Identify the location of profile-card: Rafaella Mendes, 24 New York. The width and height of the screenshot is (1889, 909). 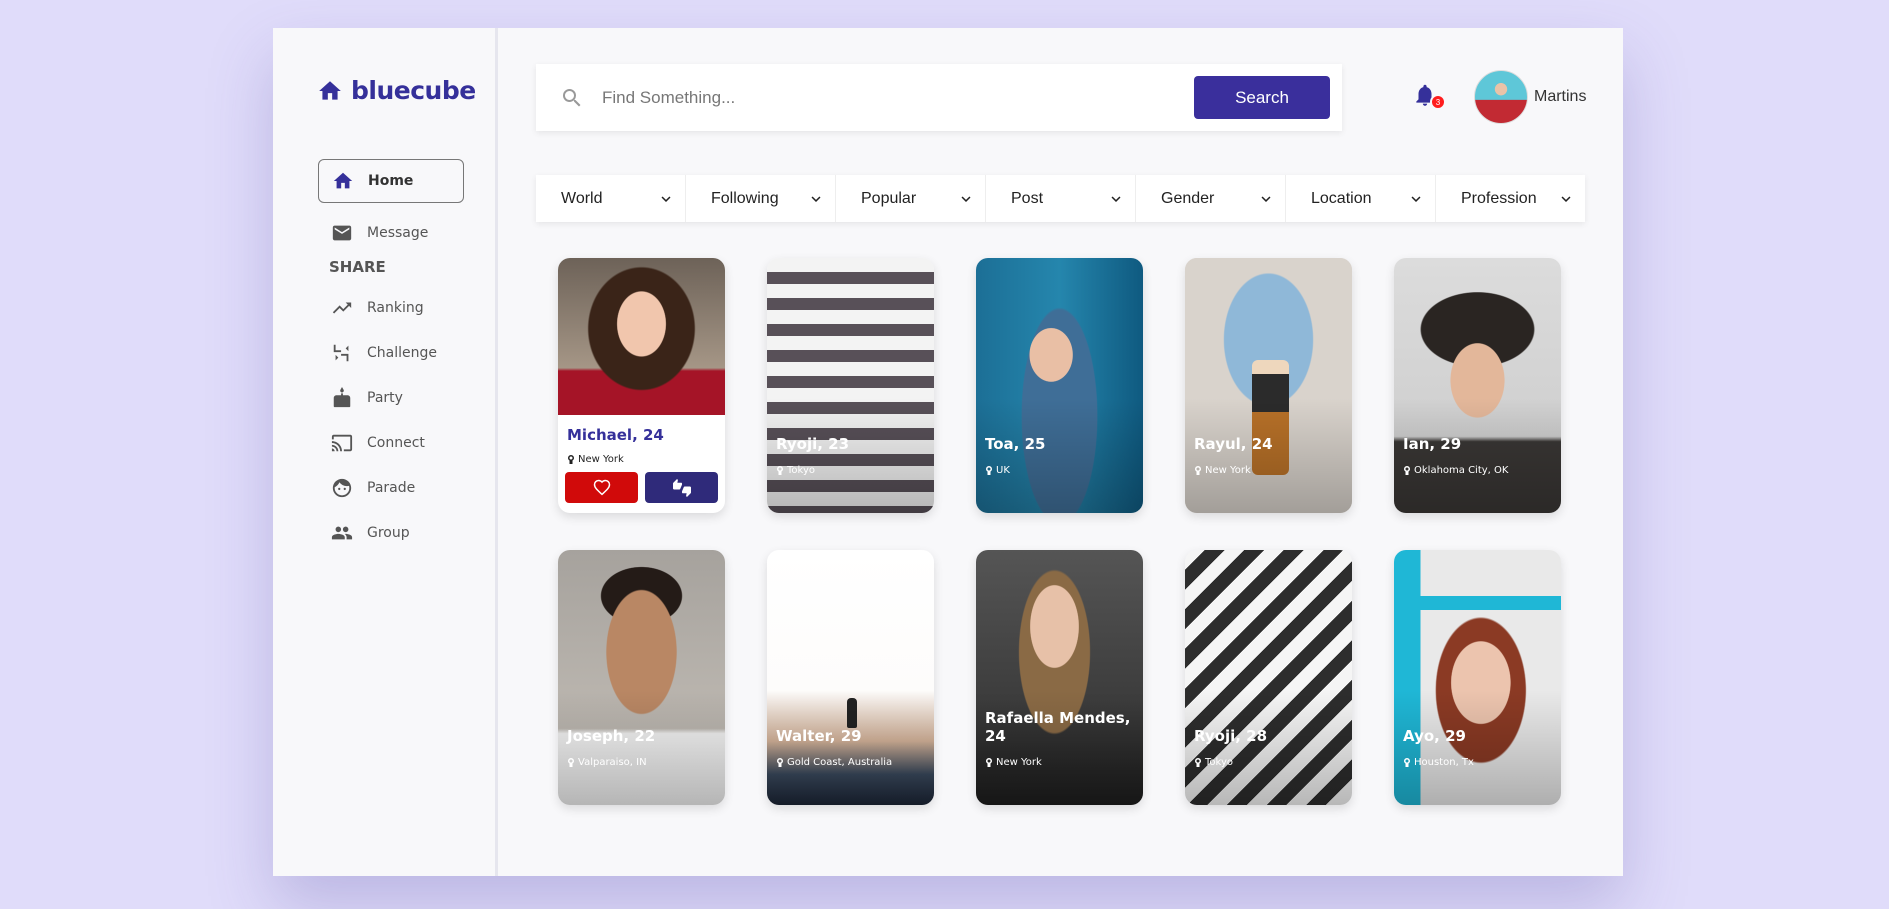
(1059, 677).